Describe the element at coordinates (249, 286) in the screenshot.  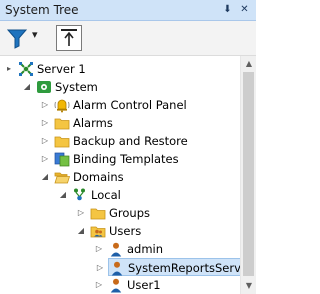
I see `scroll-down-icon: ▼` at that location.